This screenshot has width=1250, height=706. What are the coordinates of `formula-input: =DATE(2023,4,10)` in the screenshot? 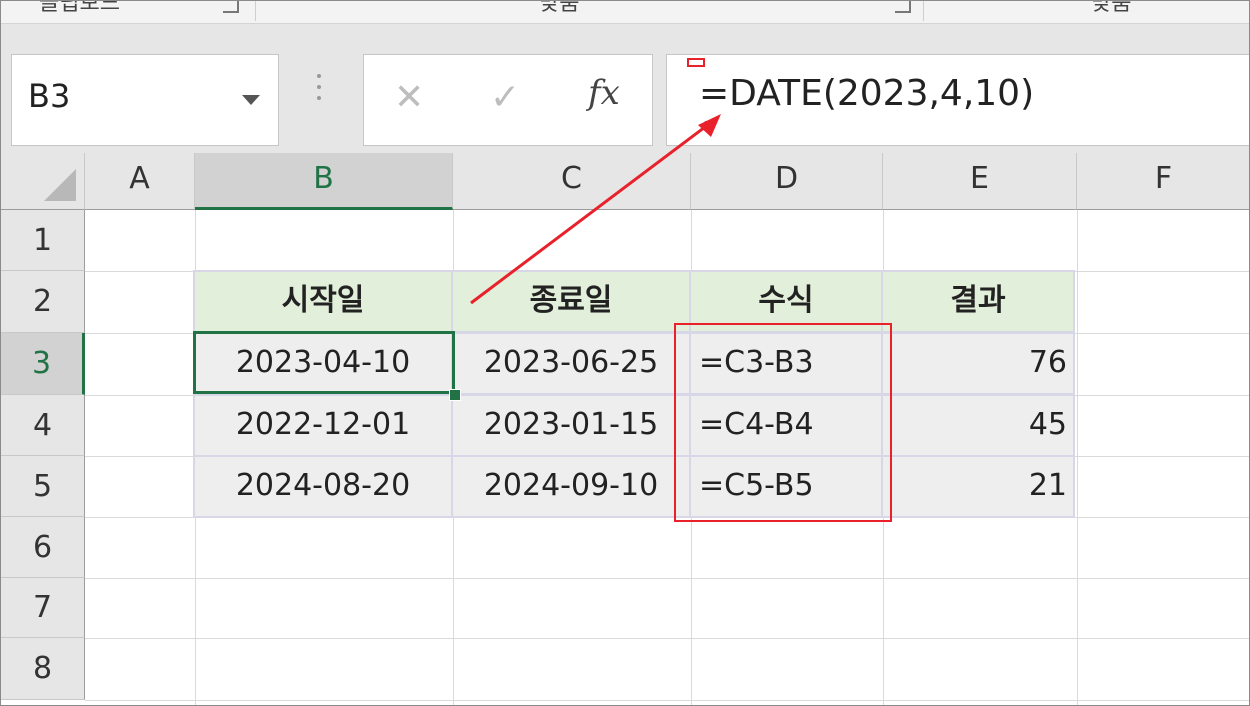 It's located at (957, 100).